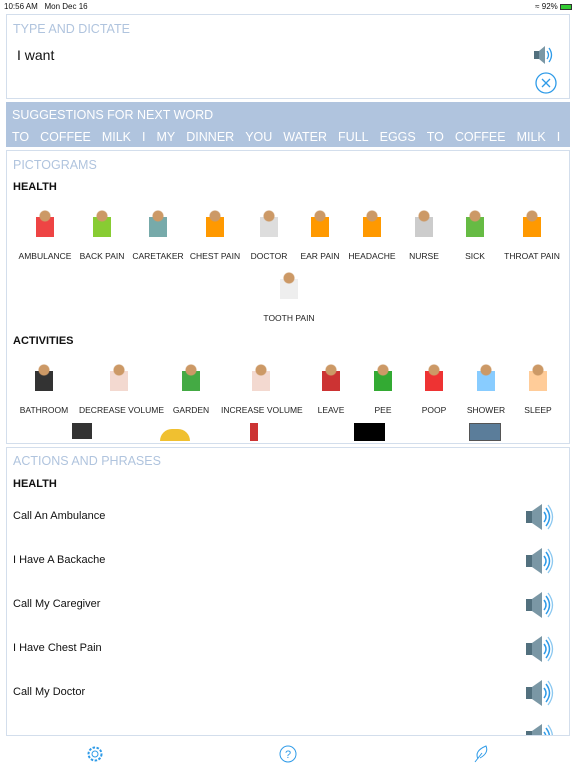 The image size is (576, 768). What do you see at coordinates (481, 756) in the screenshot?
I see `feather-icon` at bounding box center [481, 756].